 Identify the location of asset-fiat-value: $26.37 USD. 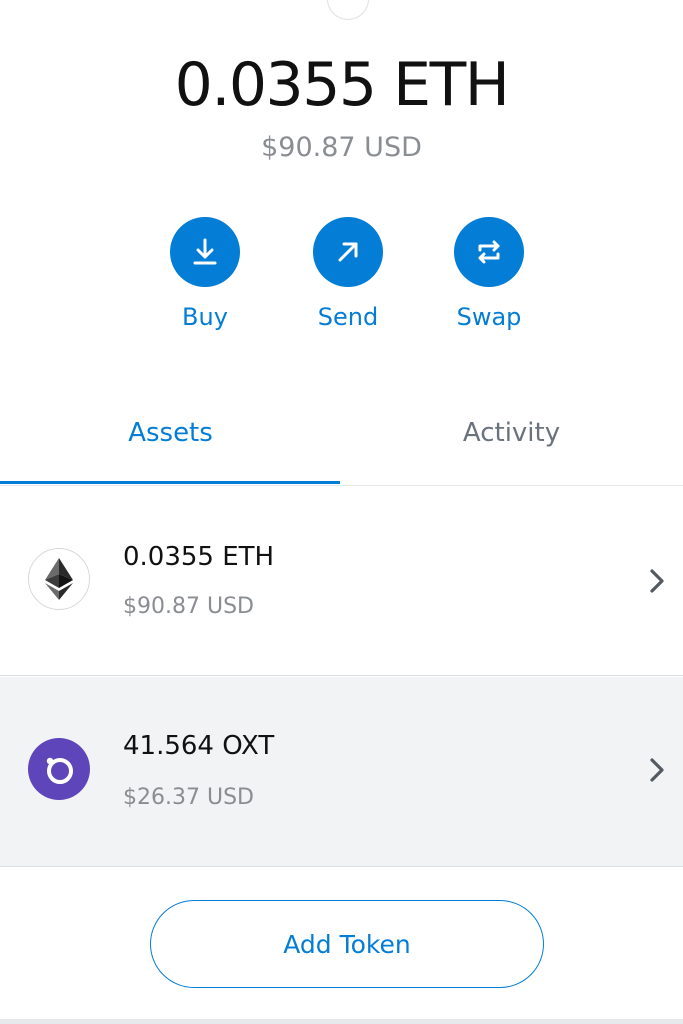
(188, 797).